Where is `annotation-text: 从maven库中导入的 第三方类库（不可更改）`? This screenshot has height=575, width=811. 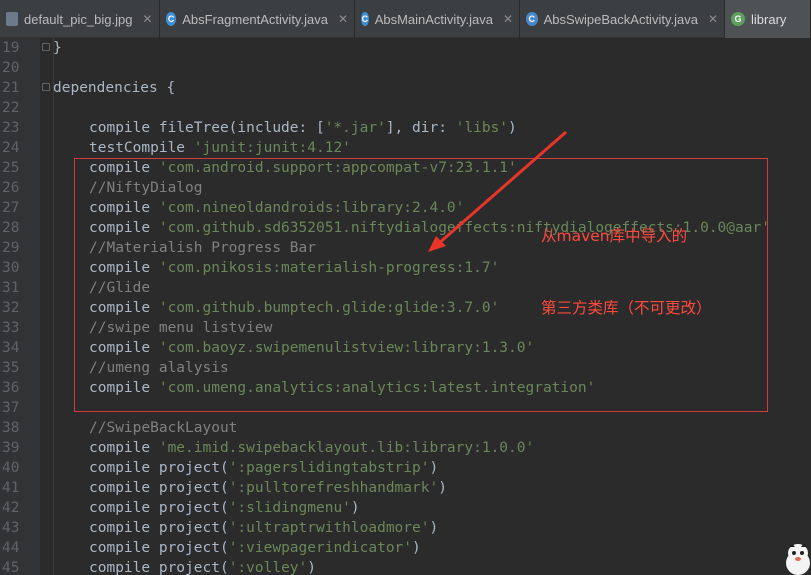 annotation-text: 从maven库中导入的 第三方类库（不可更改） is located at coordinates (626, 260).